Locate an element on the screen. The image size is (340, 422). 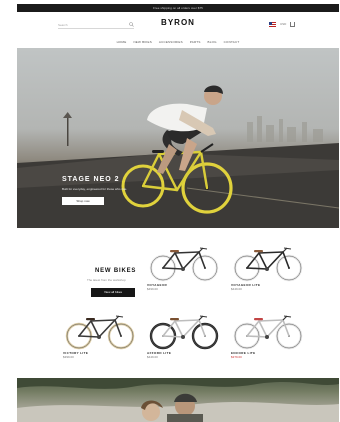
product-card: VOYAGEUR LITE $449.00 is located at coordinates (268, 266).